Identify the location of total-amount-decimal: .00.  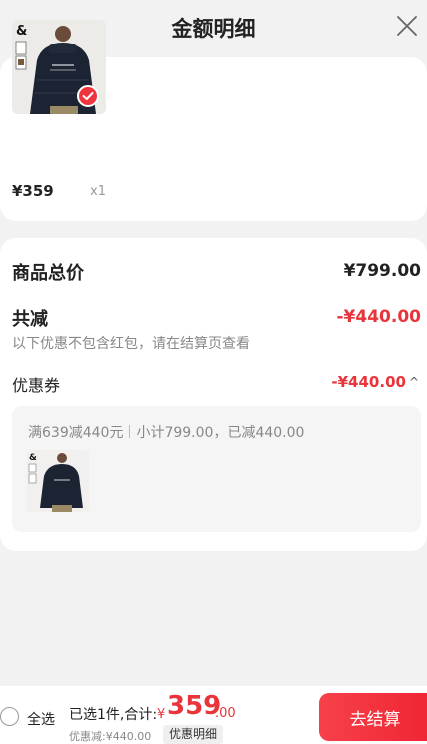
(225, 713).